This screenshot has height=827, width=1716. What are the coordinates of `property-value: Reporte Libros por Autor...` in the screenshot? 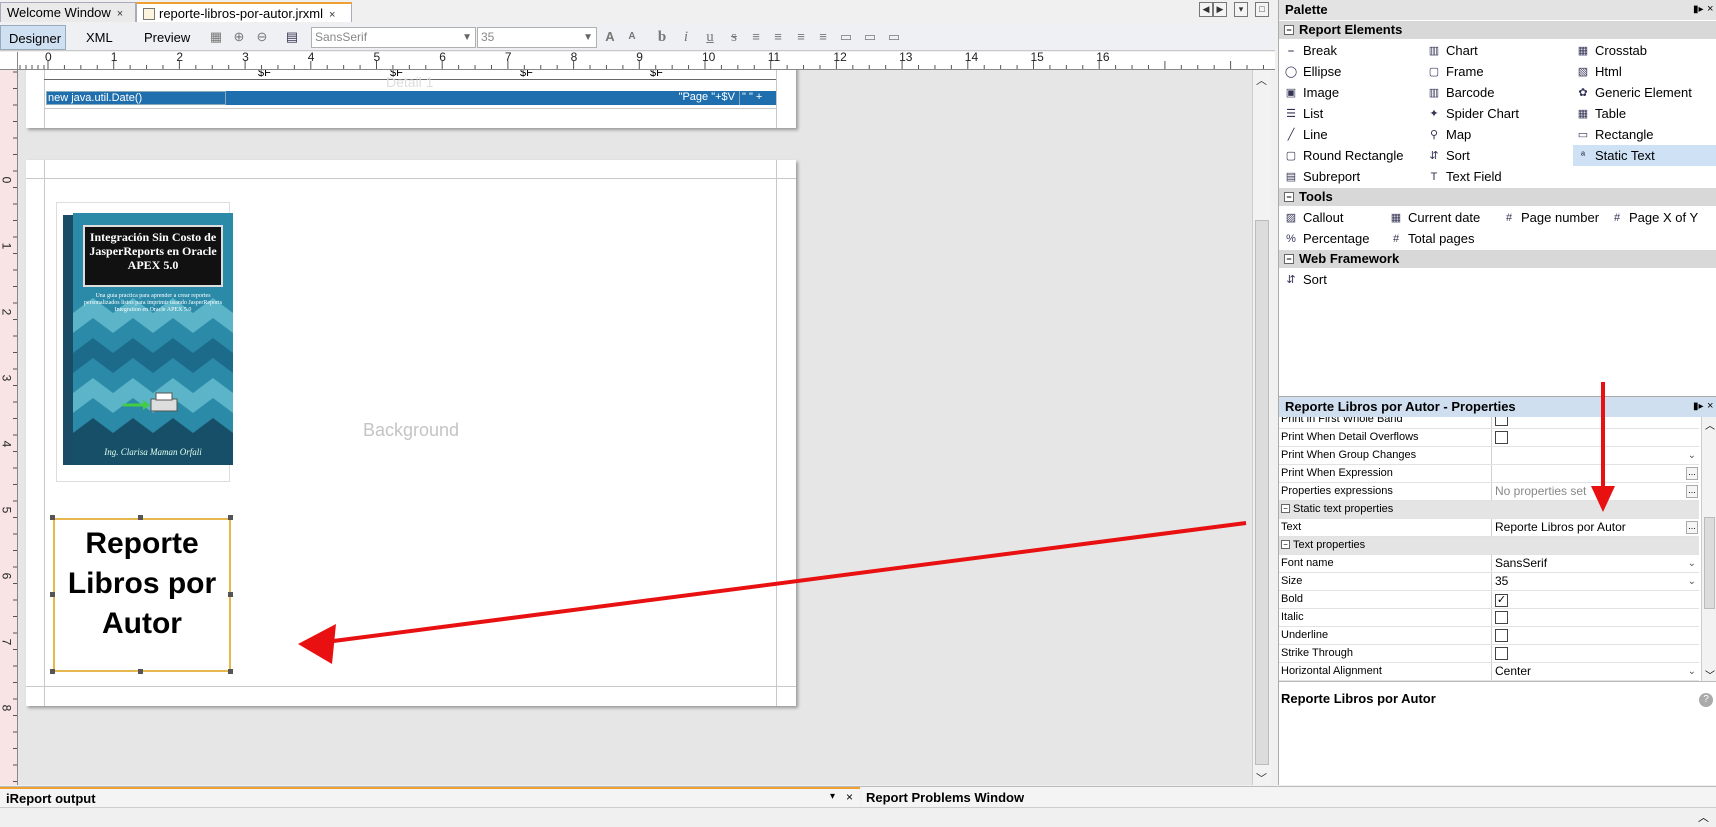 It's located at (1595, 527).